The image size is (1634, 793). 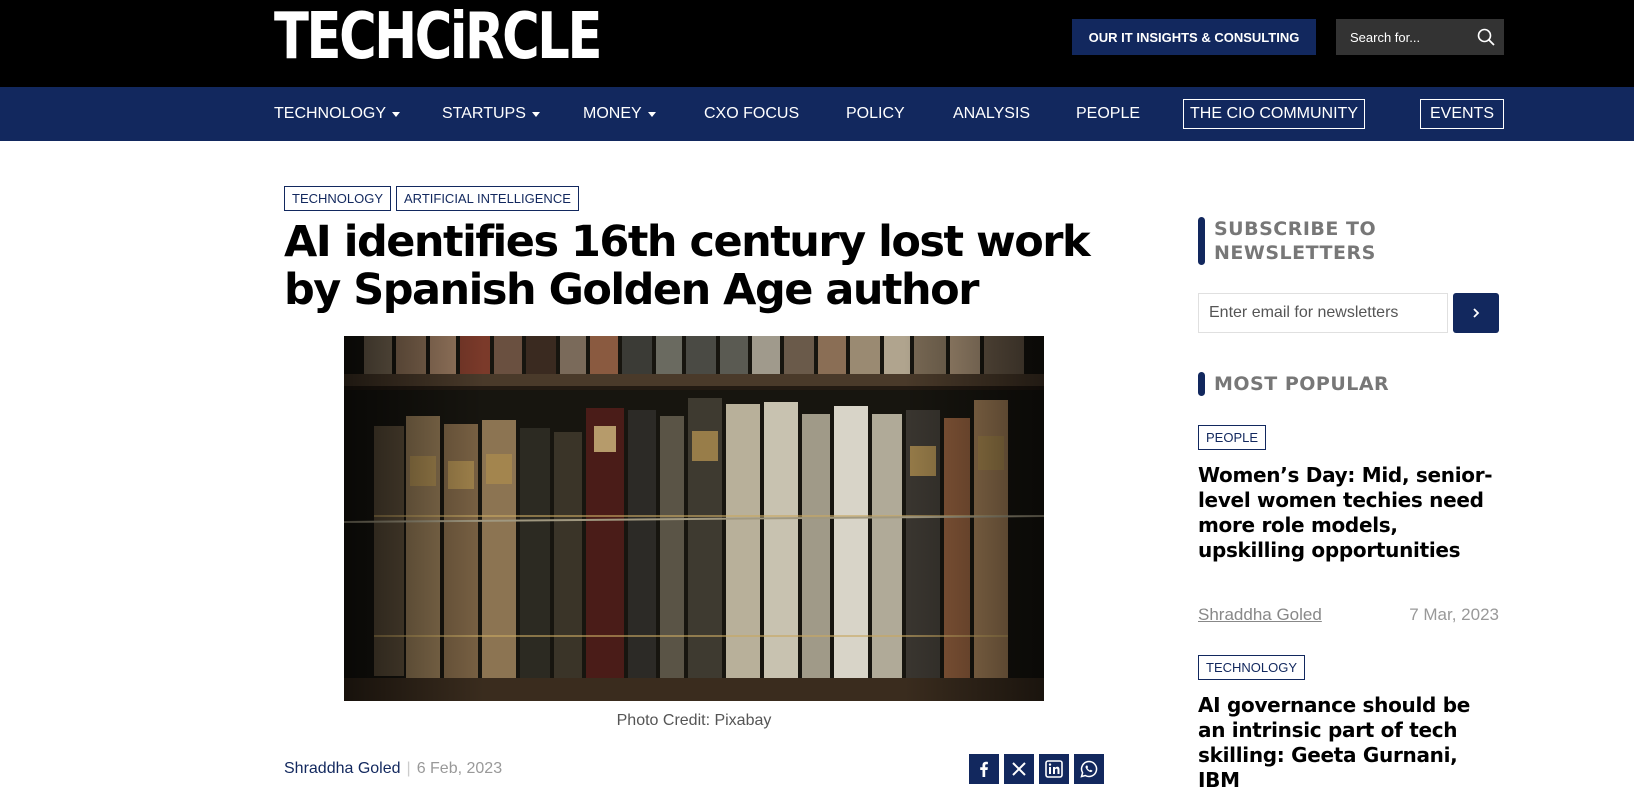 I want to click on site-logo: TECHCiRCLE, so click(x=438, y=37).